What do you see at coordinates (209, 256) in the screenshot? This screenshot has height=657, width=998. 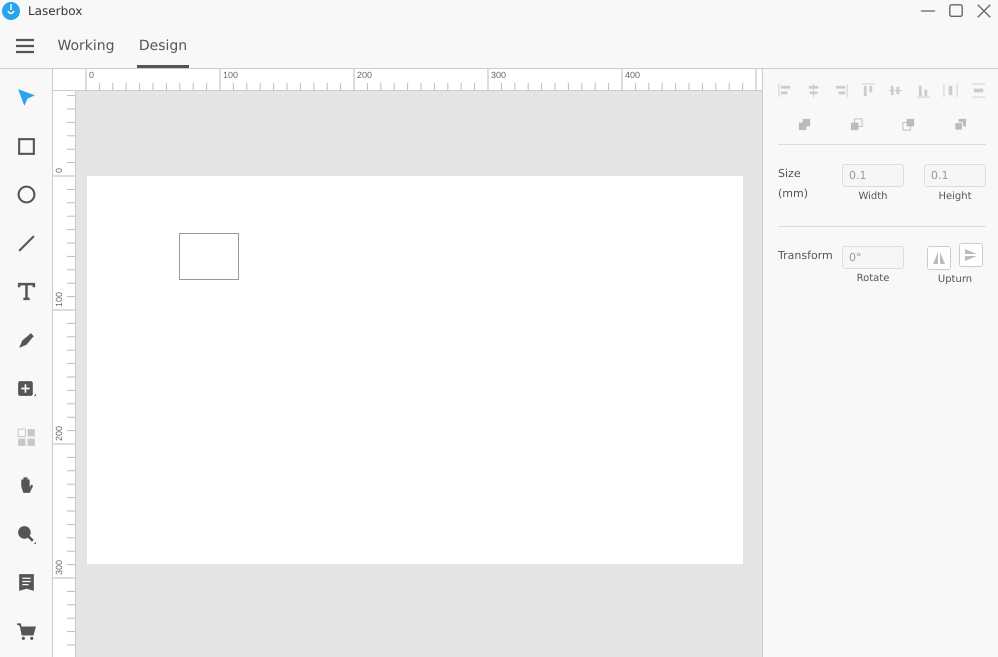 I see `rectangle-shape` at bounding box center [209, 256].